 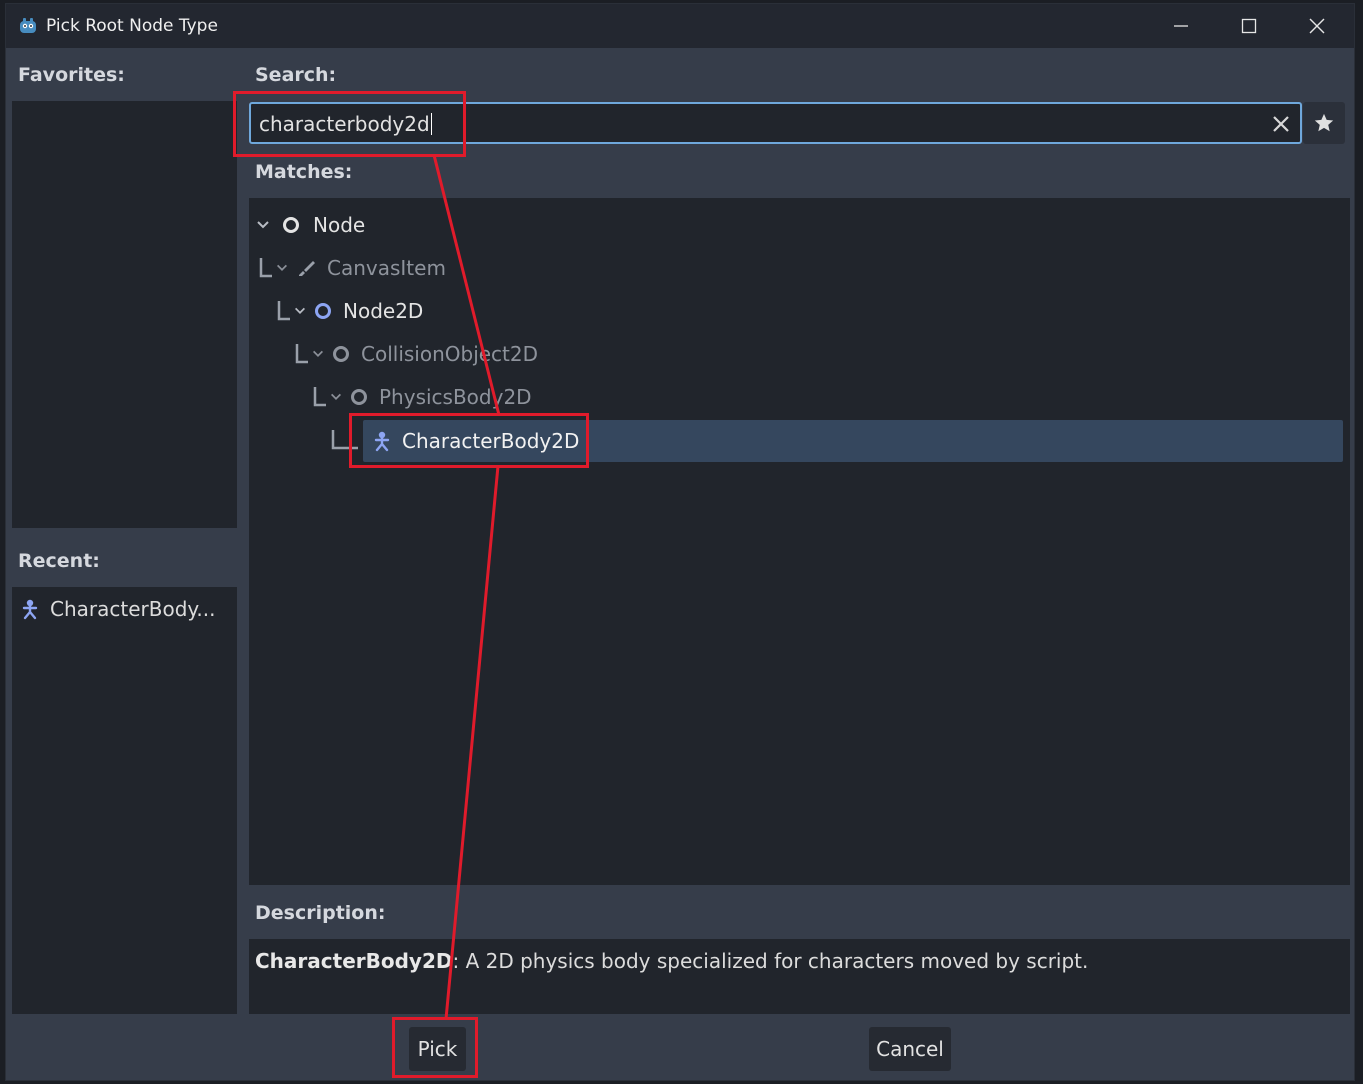 I want to click on character-body-icon, so click(x=30, y=609).